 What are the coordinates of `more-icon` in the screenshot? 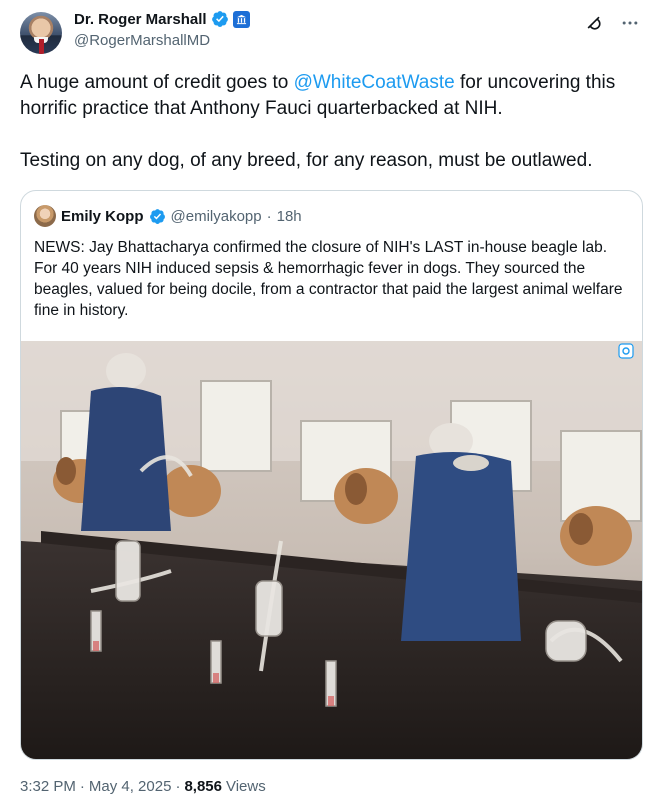 It's located at (630, 23).